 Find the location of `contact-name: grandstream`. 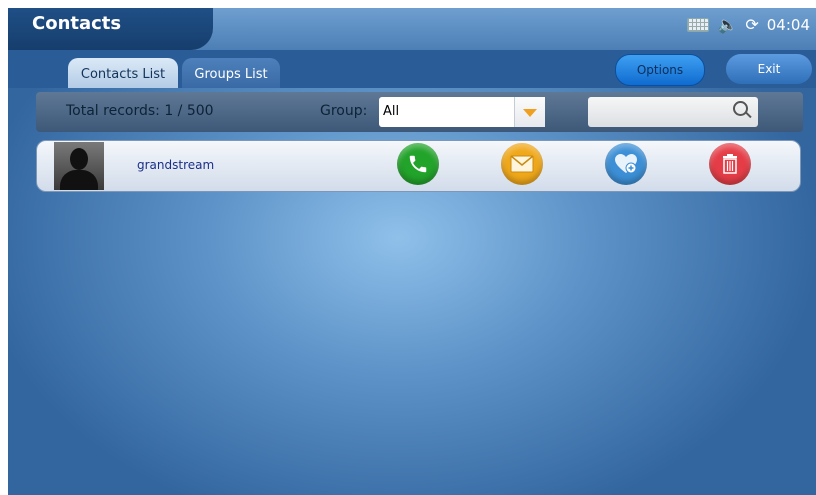

contact-name: grandstream is located at coordinates (175, 165).